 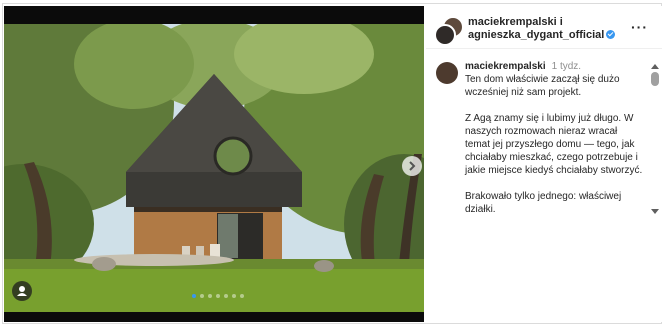 I want to click on author-line-2: agnieszka_dygant_official, so click(x=536, y=35).